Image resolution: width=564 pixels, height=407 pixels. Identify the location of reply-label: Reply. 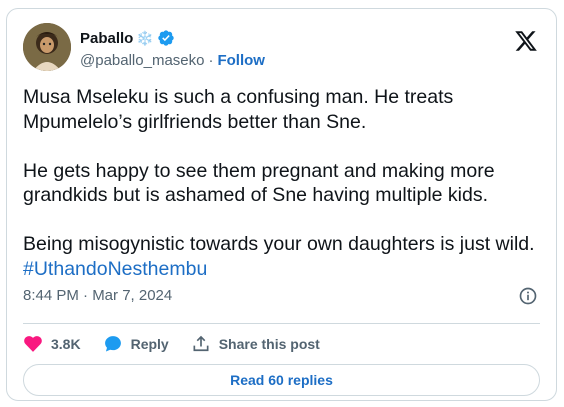
(149, 344).